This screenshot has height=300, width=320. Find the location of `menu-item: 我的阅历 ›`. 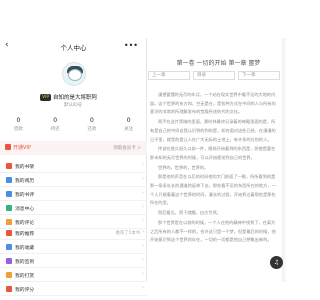

menu-item: 我的阅历 › is located at coordinates (73, 180).